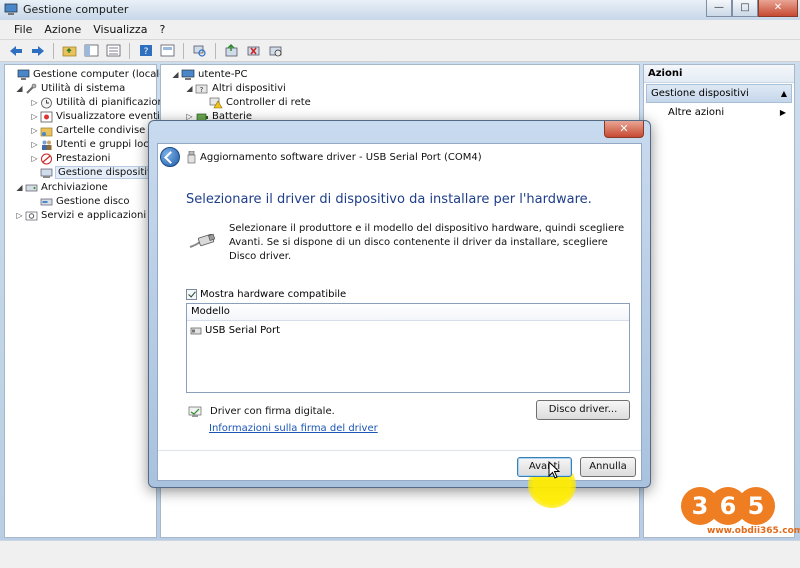  I want to click on close-button: ✕, so click(778, 8).